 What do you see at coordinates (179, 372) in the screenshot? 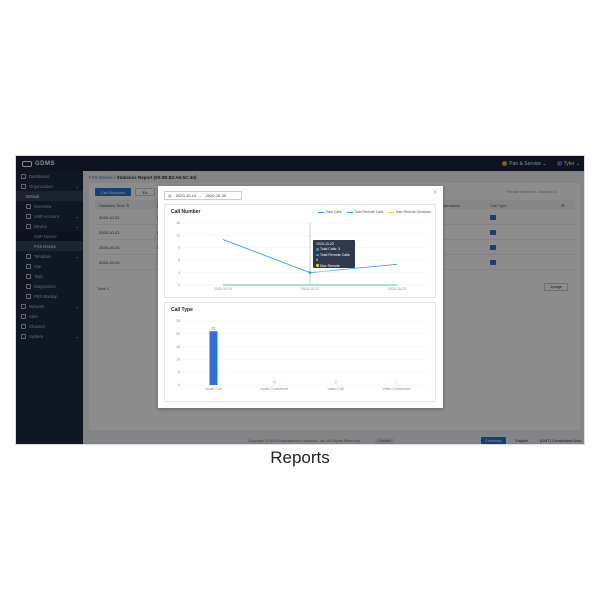
I see `y-tick-label: 5` at bounding box center [179, 372].